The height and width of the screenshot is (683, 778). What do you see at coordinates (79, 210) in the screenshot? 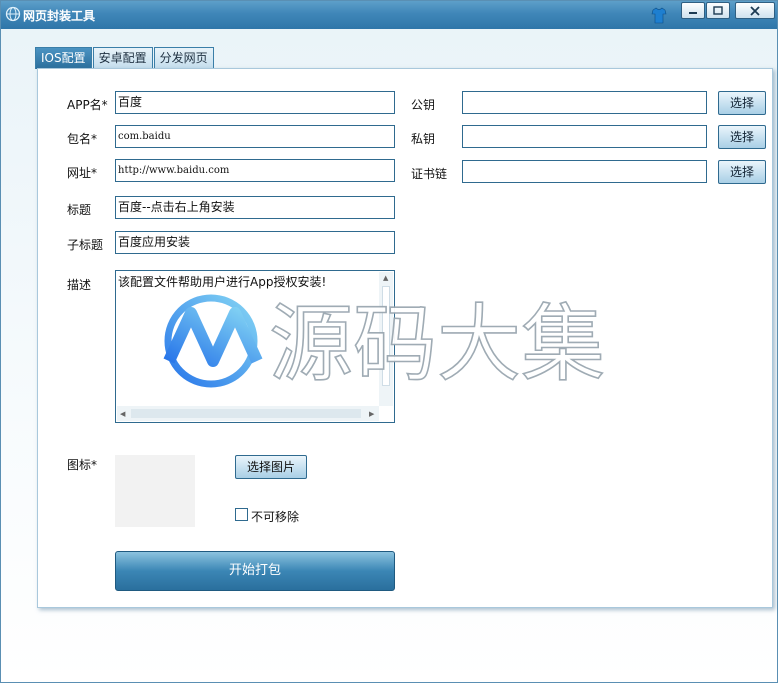
I see `title-label: 标题` at bounding box center [79, 210].